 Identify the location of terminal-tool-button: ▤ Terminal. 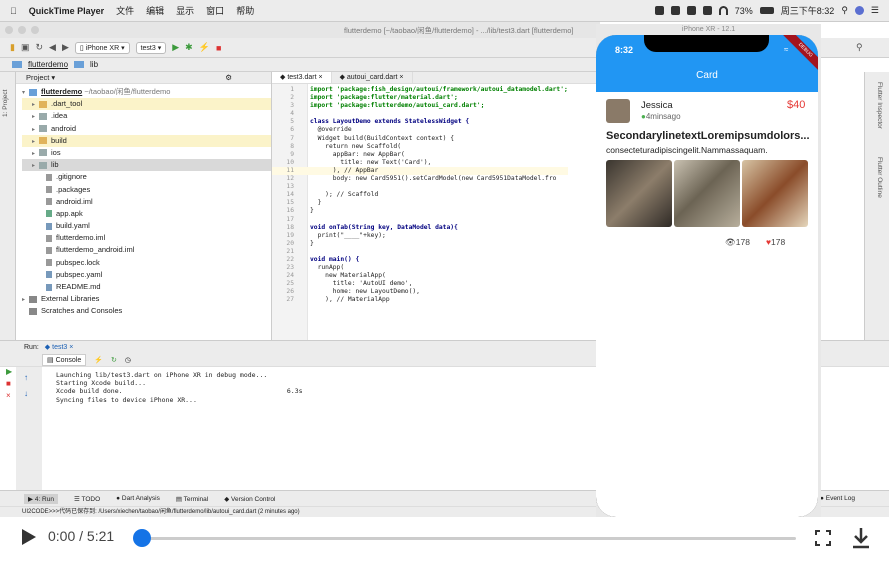
(192, 499).